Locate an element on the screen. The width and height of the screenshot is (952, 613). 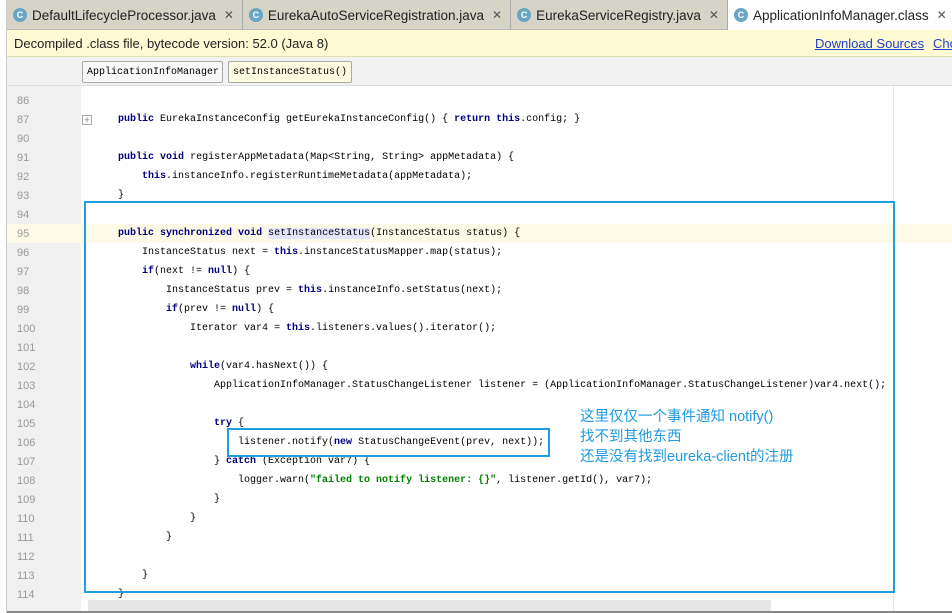
tab-eureka-auto-service-registration: C EurekaAutoServiceRegistration.java ✕ is located at coordinates (377, 15).